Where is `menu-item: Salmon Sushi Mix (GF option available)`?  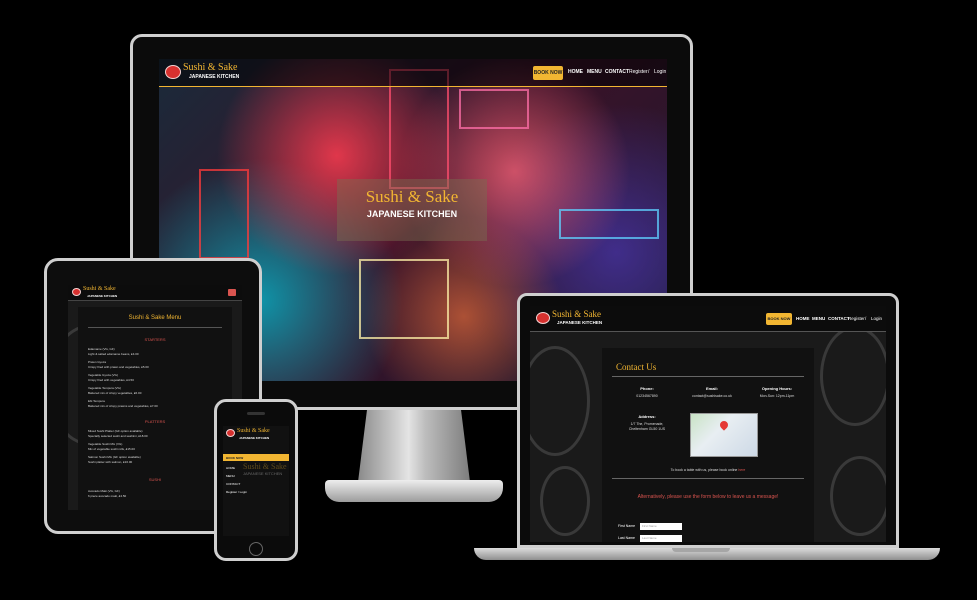
menu-item: Salmon Sushi Mix (GF option available) is located at coordinates (114, 457).